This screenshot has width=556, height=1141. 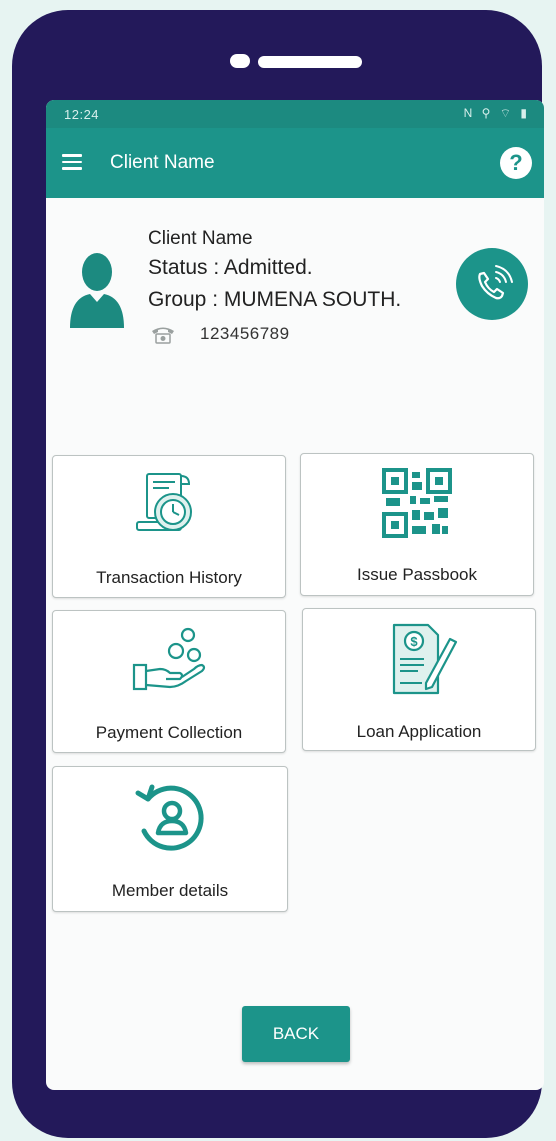 I want to click on status-icons: N ⚲ ⌔ ▮, so click(x=496, y=113).